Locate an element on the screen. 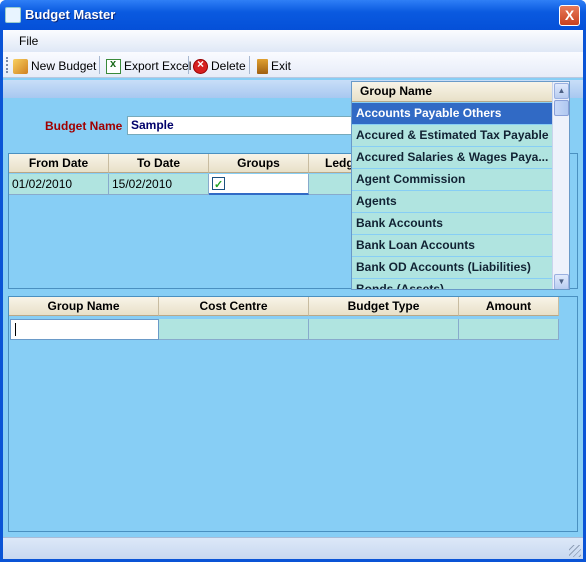 Image resolution: width=586 pixels, height=562 pixels. close-button: X is located at coordinates (569, 15).